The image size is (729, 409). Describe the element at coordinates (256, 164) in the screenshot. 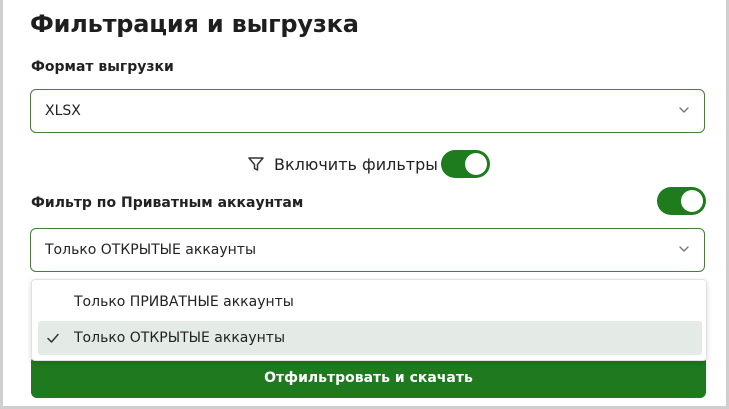

I see `filter-funnel-icon` at that location.